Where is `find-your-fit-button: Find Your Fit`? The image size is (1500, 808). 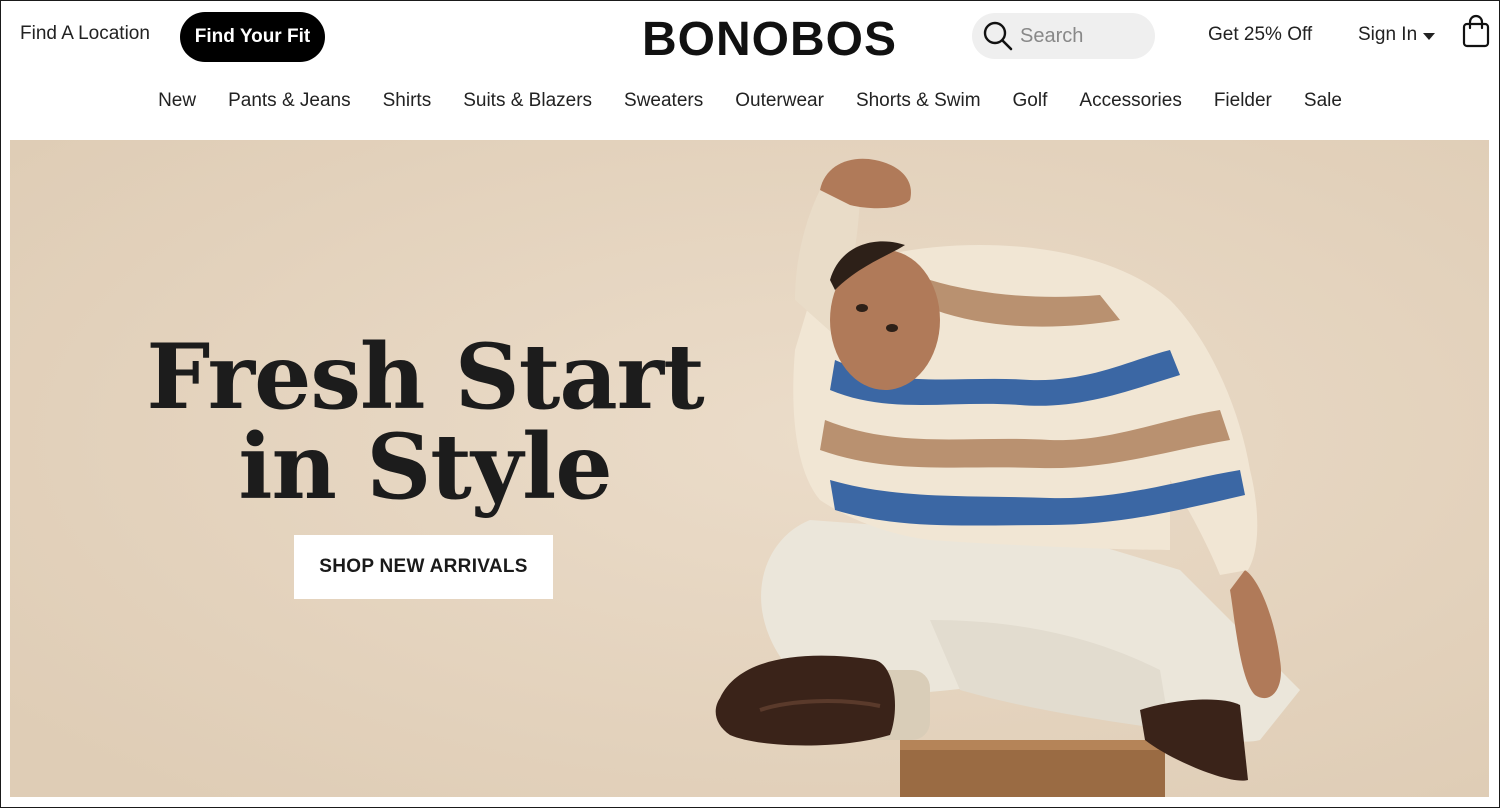
find-your-fit-button: Find Your Fit is located at coordinates (252, 37).